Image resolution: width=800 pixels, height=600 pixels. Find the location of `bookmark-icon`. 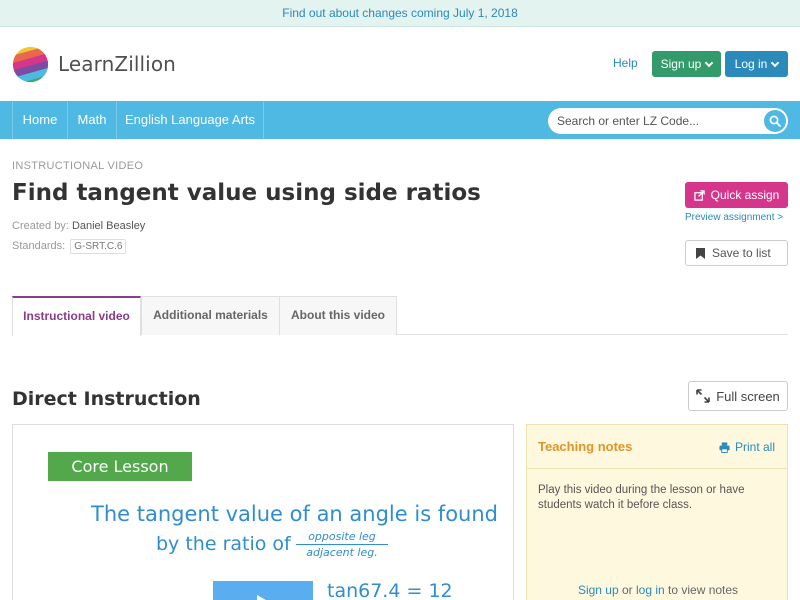

bookmark-icon is located at coordinates (700, 253).